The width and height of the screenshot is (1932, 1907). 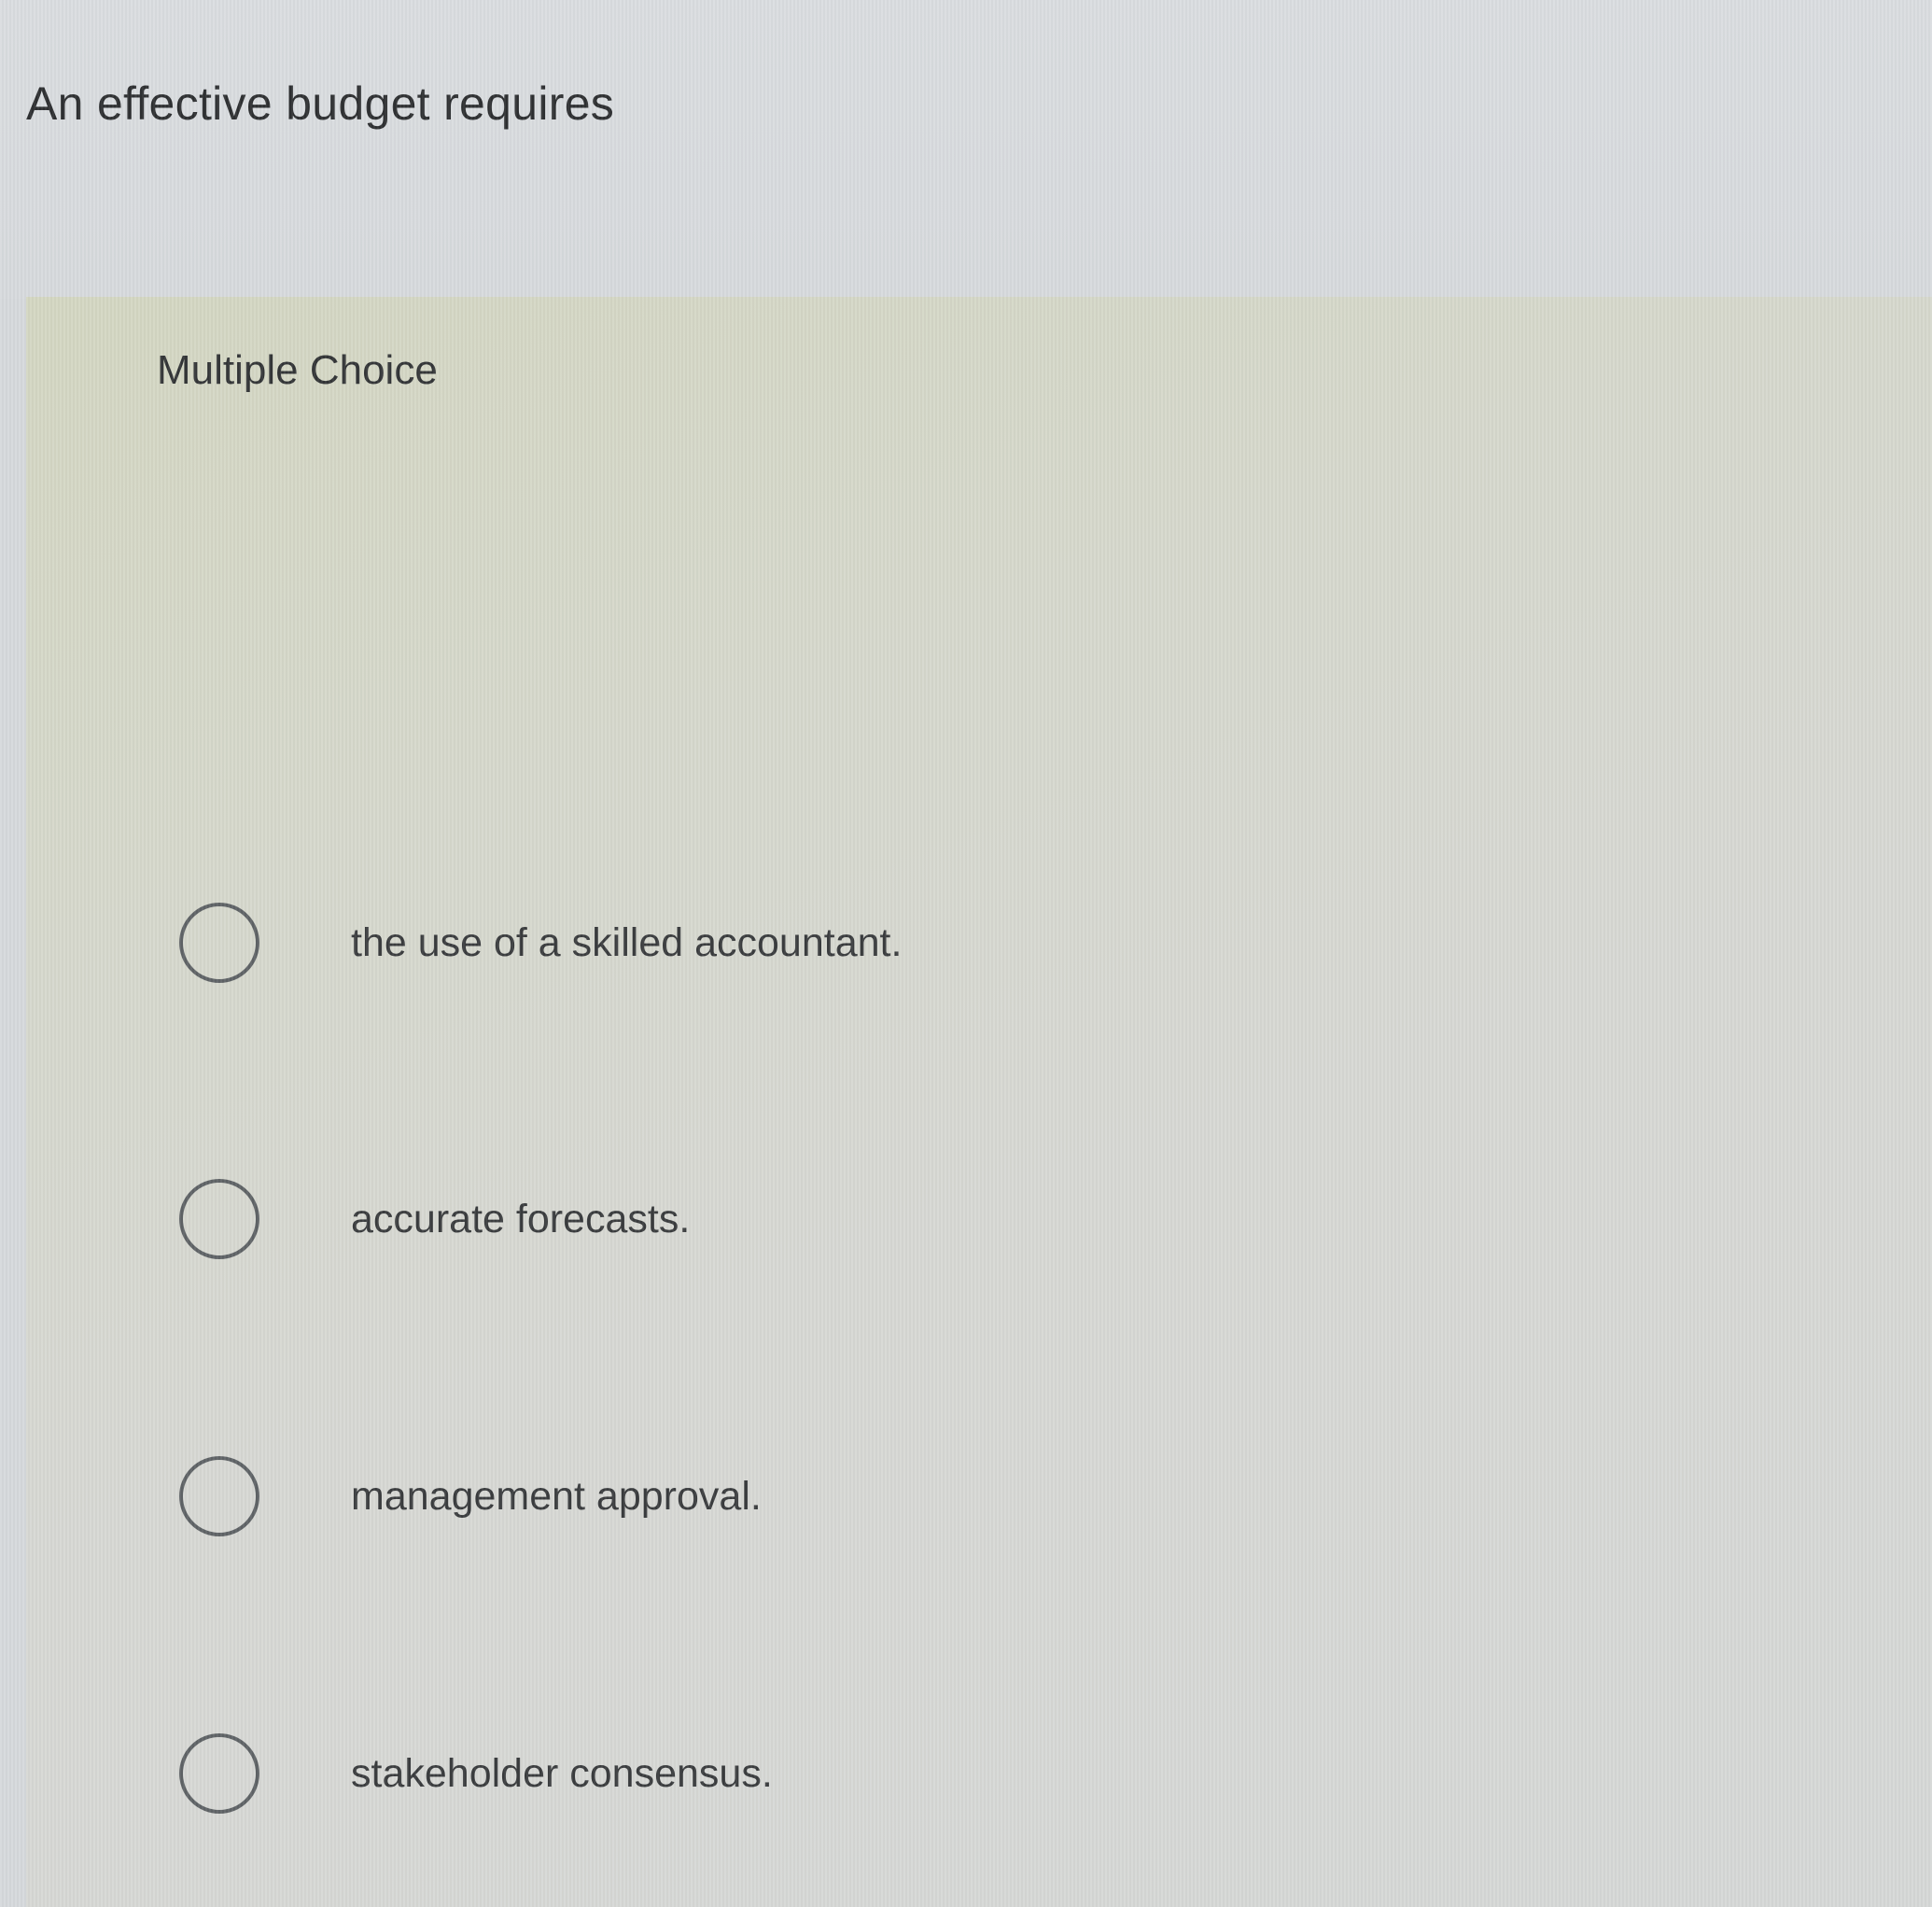 I want to click on answer-option-label: accurate forecasts., so click(x=520, y=1219).